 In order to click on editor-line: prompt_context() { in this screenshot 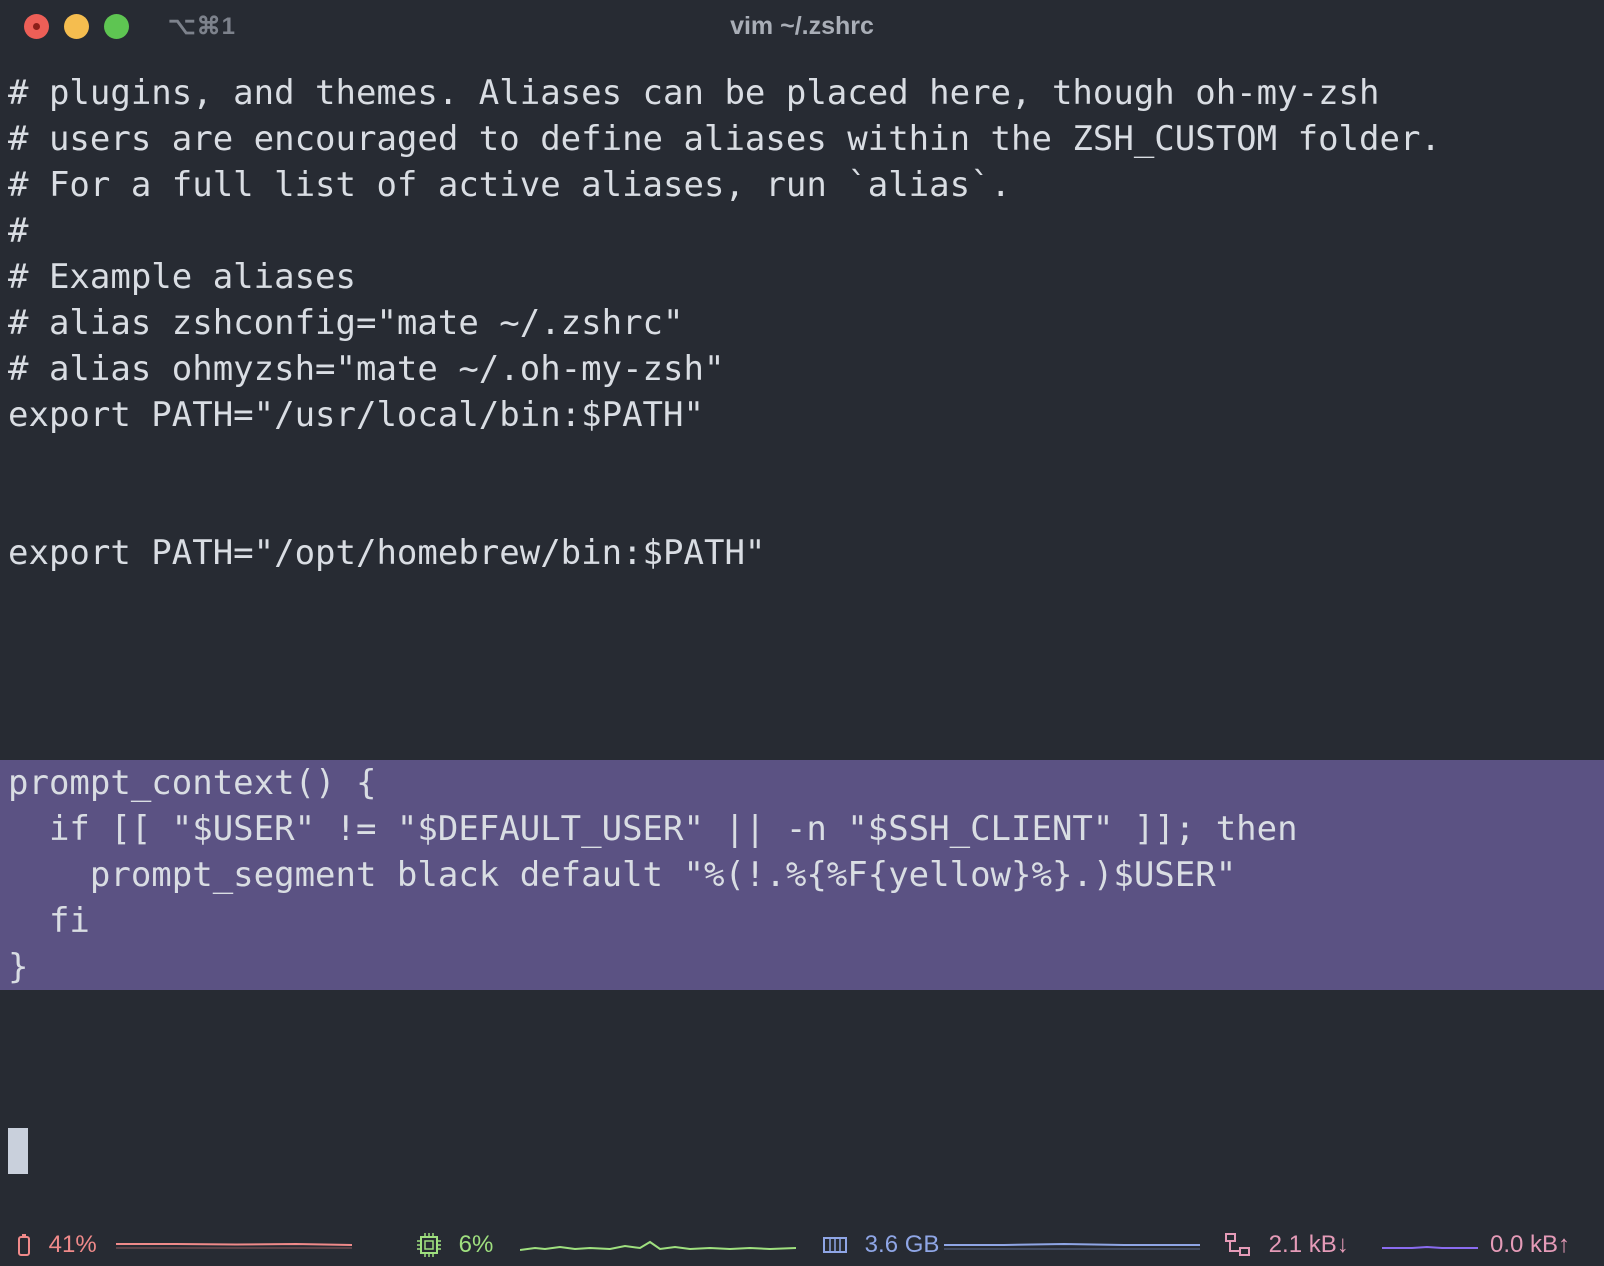, I will do `click(802, 783)`.